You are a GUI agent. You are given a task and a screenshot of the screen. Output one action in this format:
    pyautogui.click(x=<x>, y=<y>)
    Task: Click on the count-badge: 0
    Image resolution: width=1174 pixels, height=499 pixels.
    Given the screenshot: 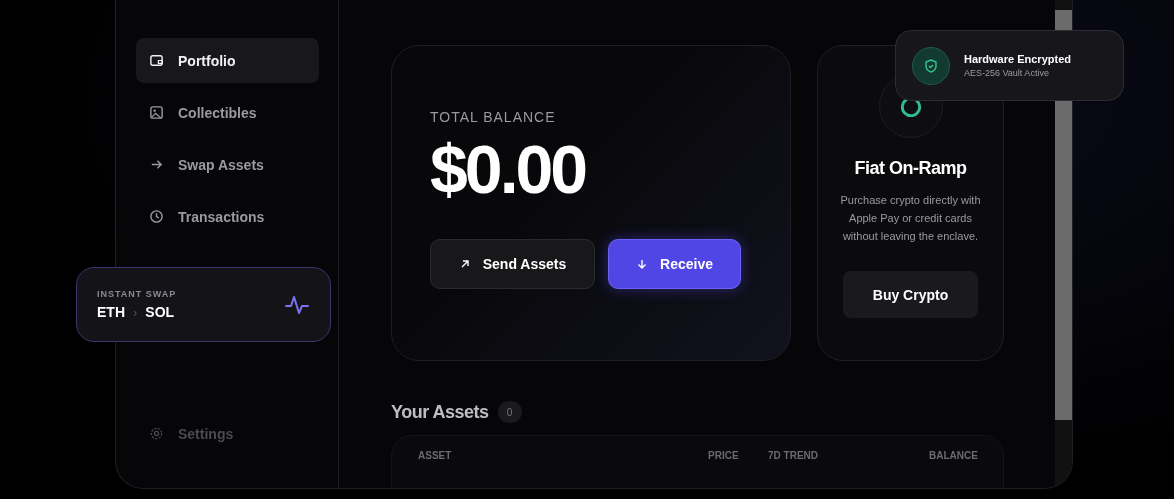 What is the action you would take?
    pyautogui.click(x=509, y=412)
    